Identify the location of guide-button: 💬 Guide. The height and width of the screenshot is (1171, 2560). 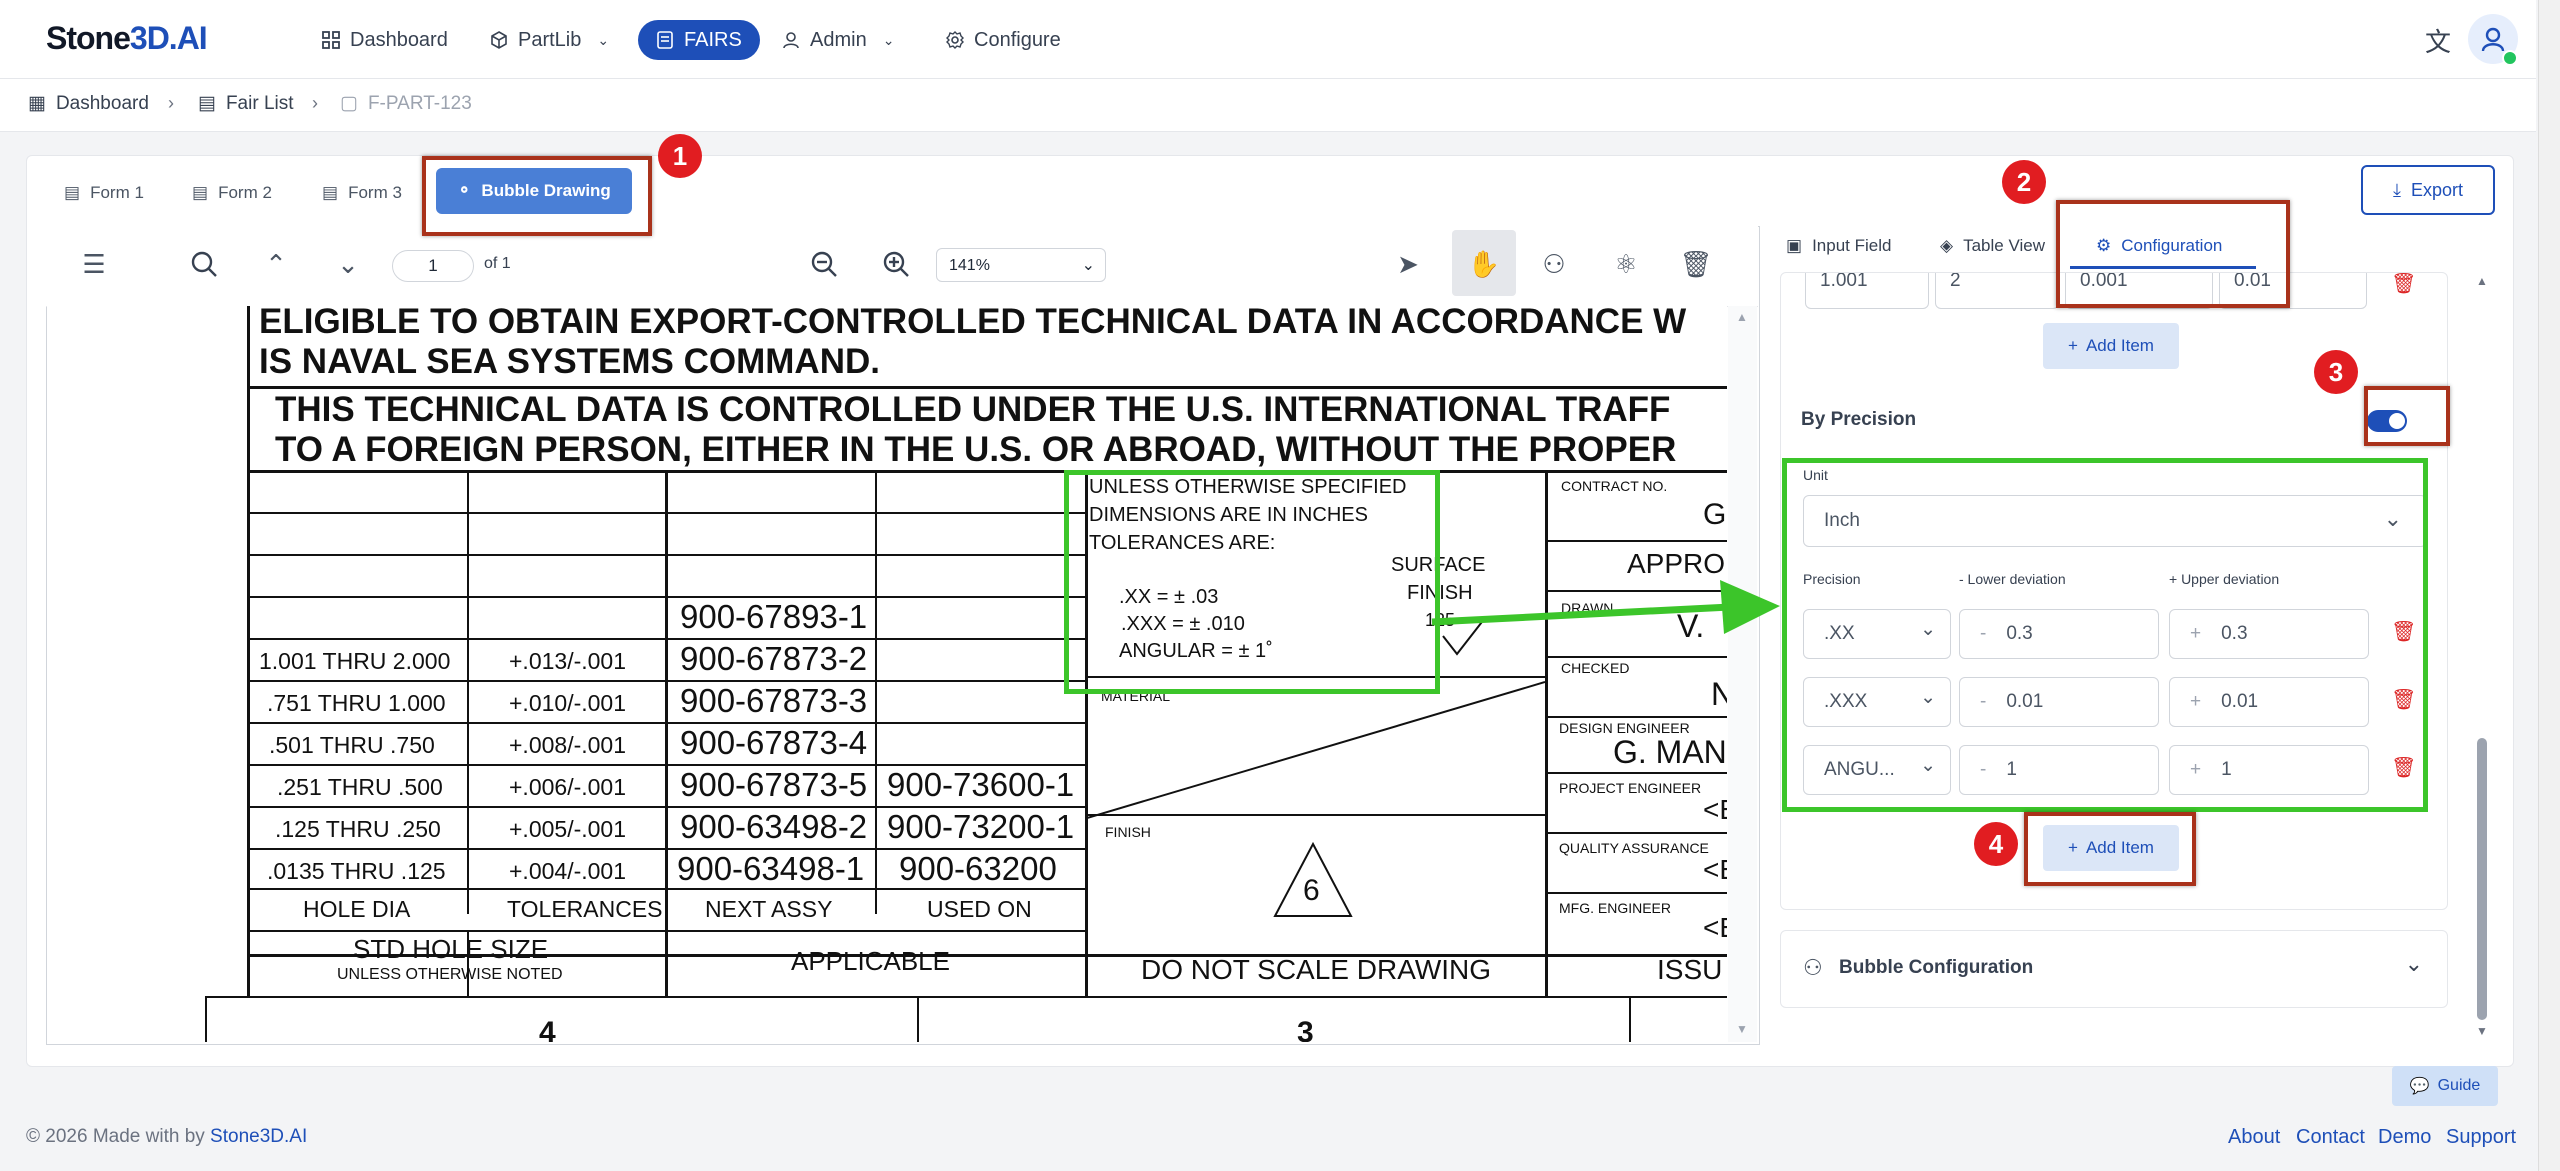
(2445, 1086).